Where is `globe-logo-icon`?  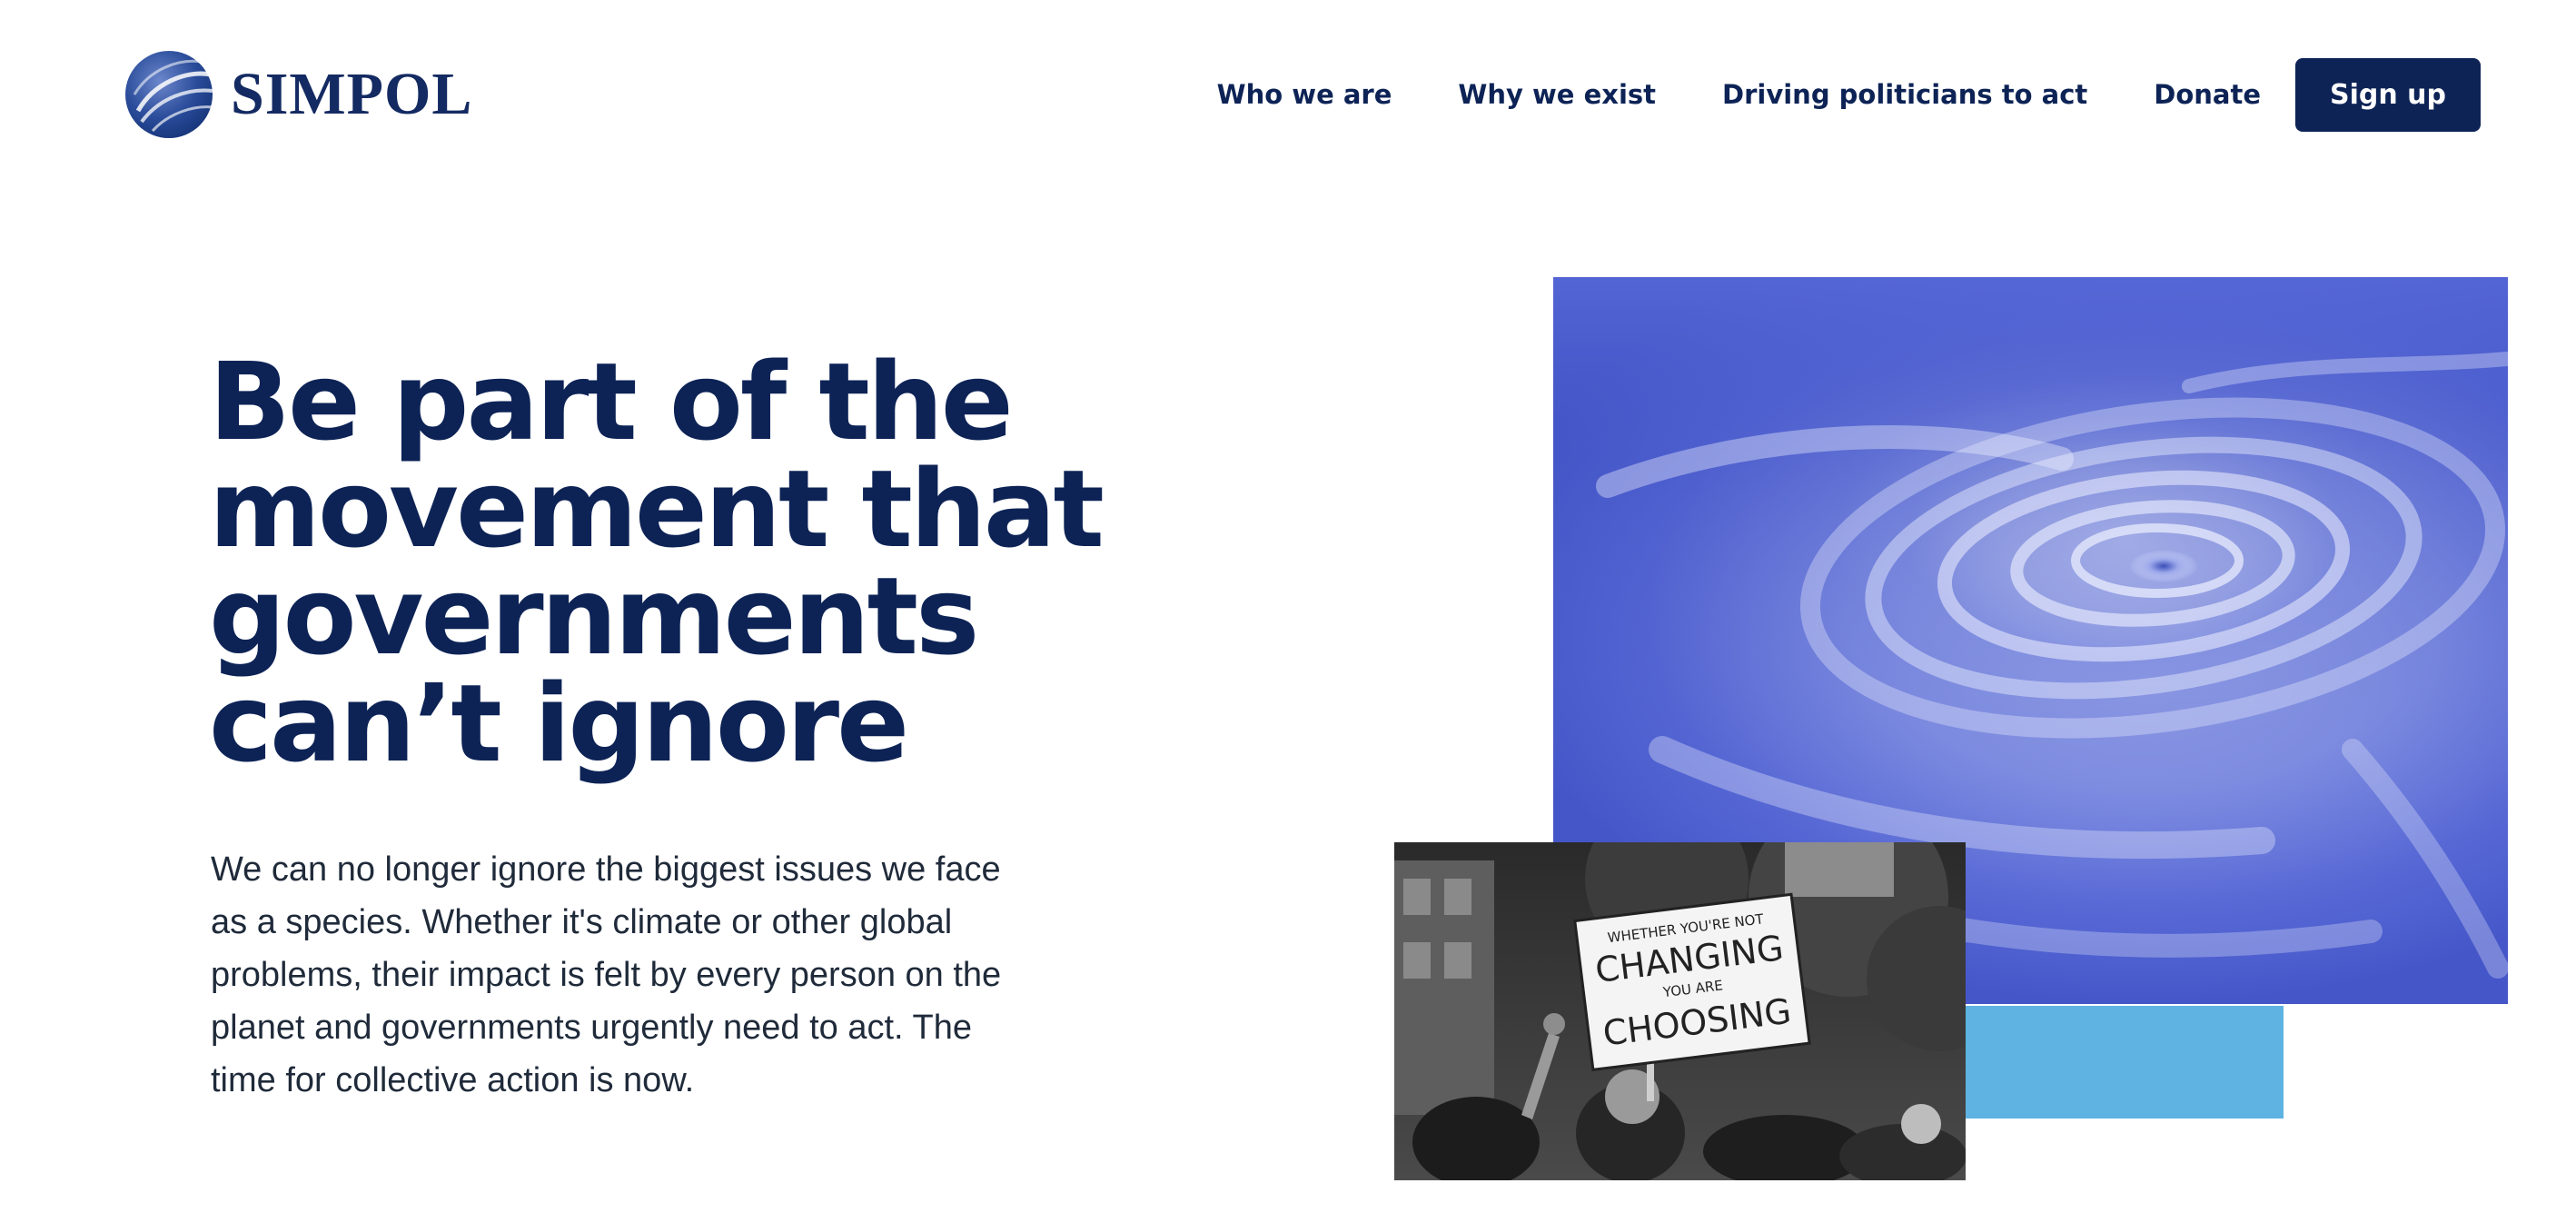
globe-logo-icon is located at coordinates (169, 94).